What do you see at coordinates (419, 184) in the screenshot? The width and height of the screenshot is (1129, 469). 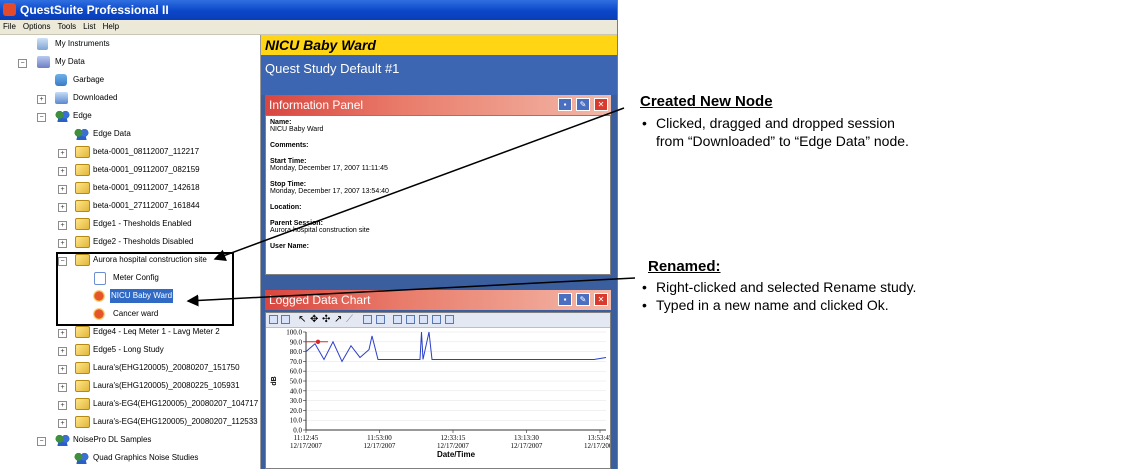 I see `arrow-created` at bounding box center [419, 184].